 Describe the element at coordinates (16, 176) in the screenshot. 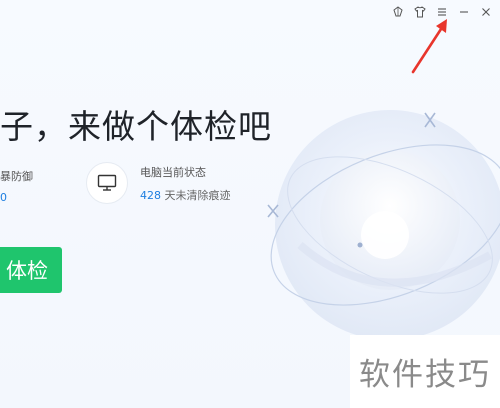

I see `defense-label: 暴防御` at that location.